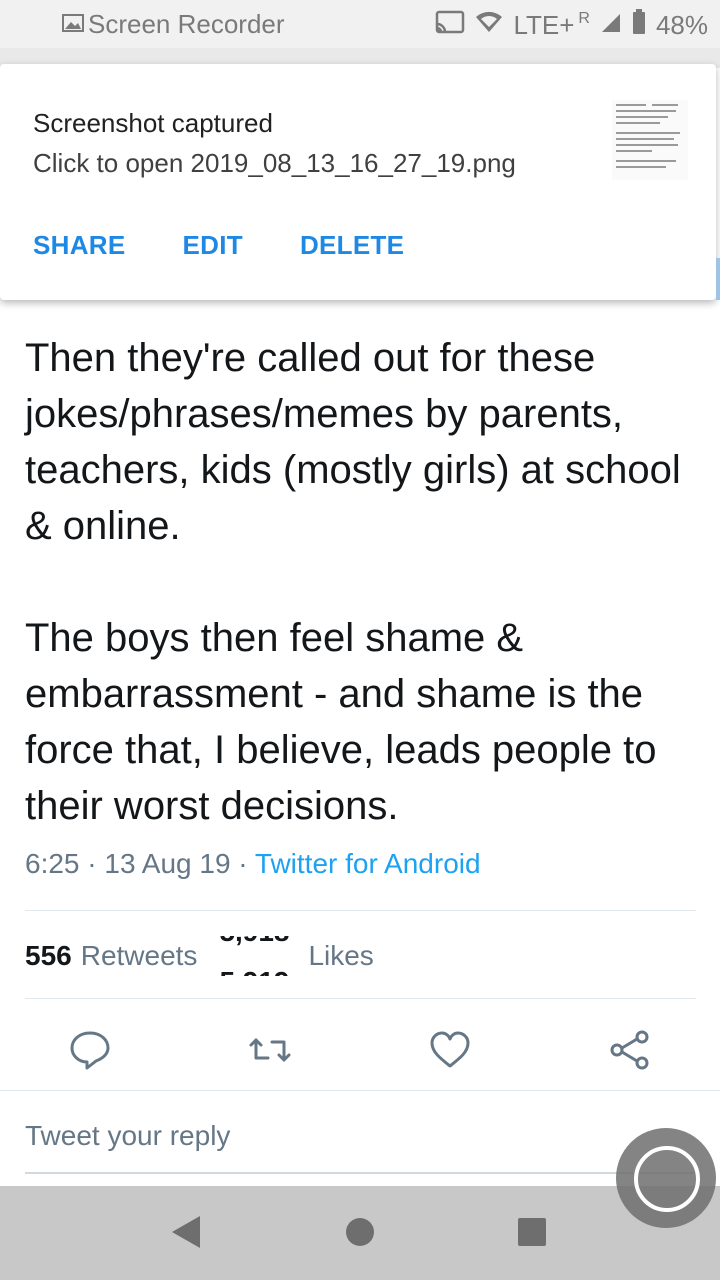 This screenshot has width=720, height=1280. I want to click on notification-body: Click to open 2019_08_13_16_27_19.png, so click(274, 163).